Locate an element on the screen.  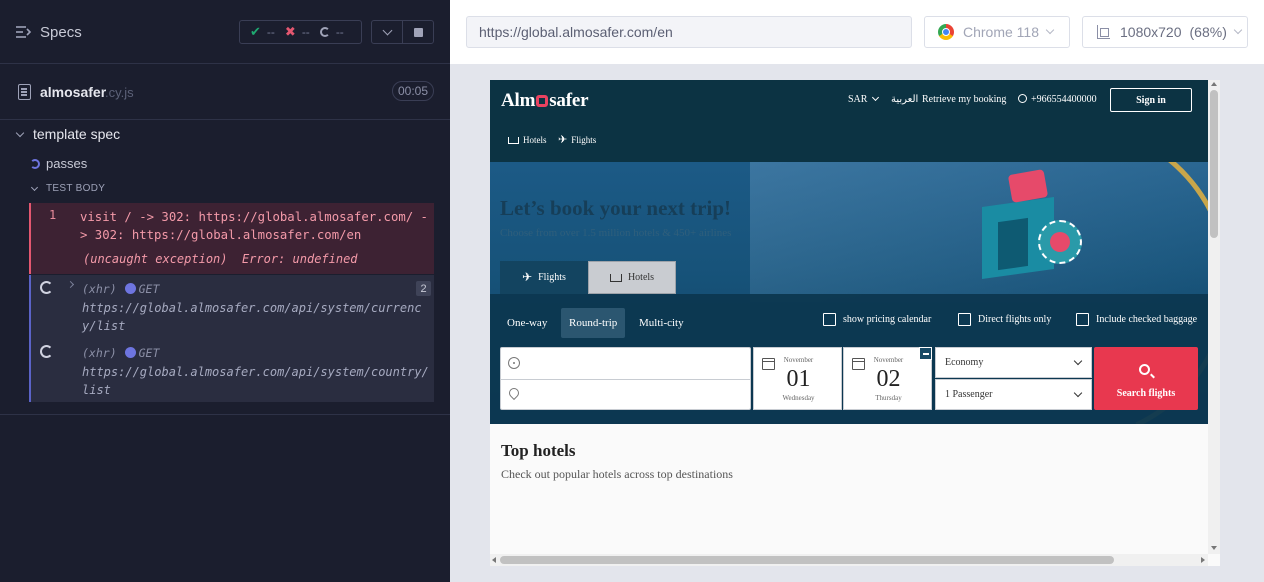
specs-list-icon is located at coordinates (24, 32).